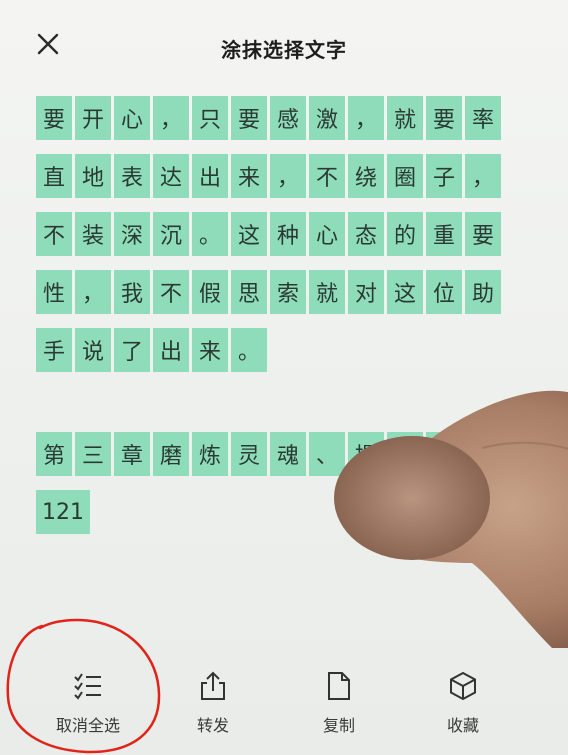 Image resolution: width=568 pixels, height=755 pixels. I want to click on selected-character: 位, so click(444, 292).